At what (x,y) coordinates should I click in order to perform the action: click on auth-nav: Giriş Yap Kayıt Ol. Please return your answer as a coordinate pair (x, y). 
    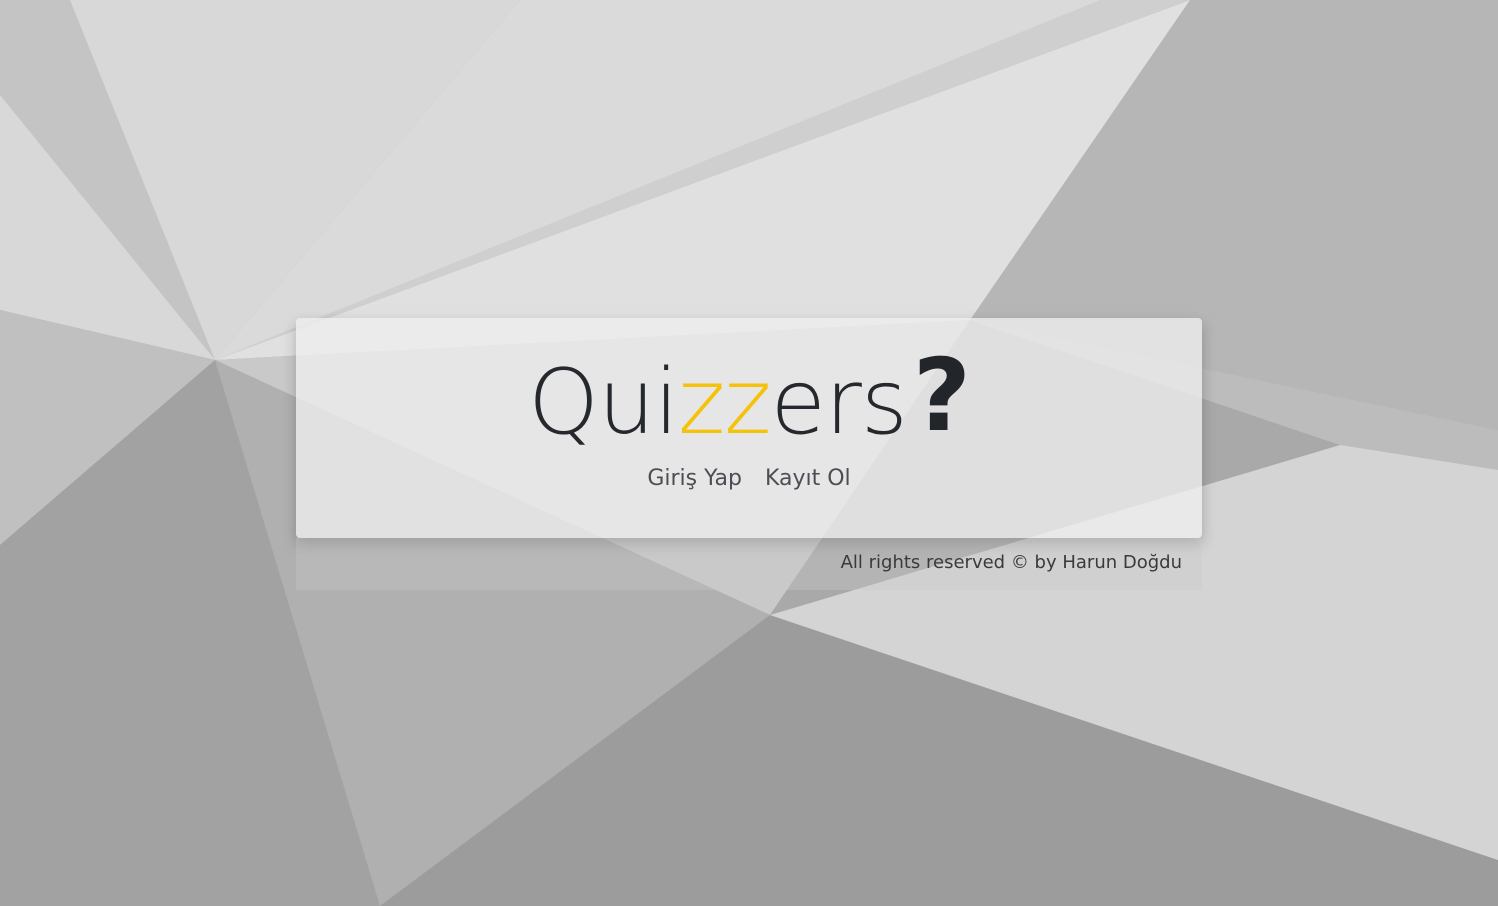
    Looking at the image, I should click on (749, 478).